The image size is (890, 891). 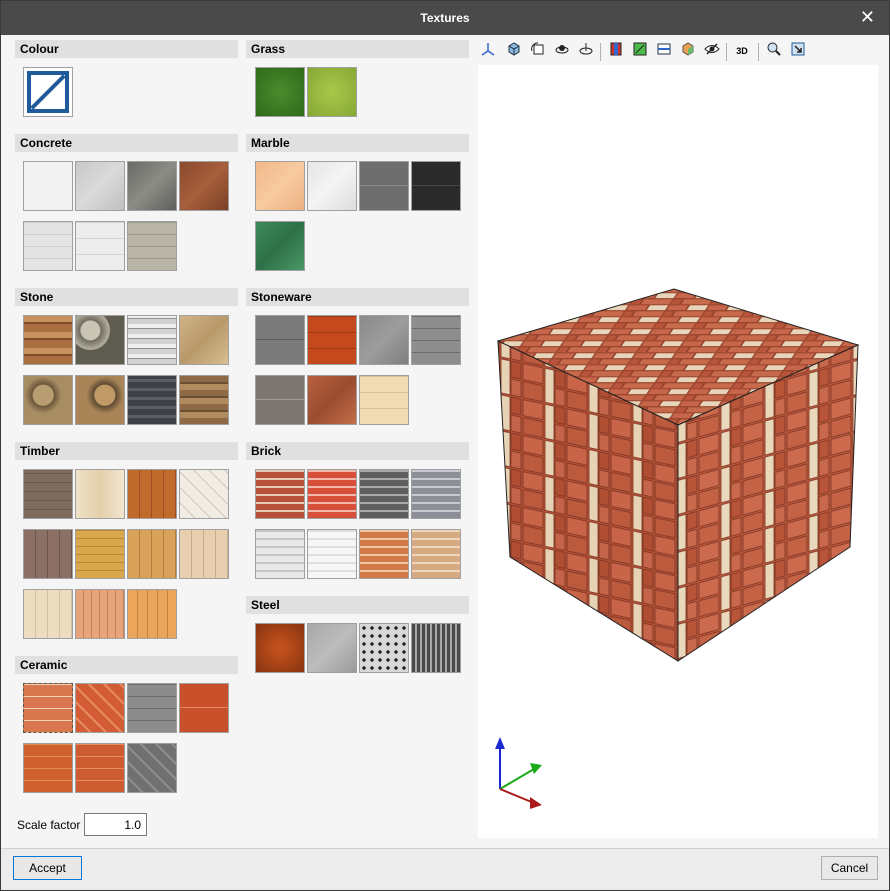 What do you see at coordinates (514, 51) in the screenshot?
I see `view-cube-icon` at bounding box center [514, 51].